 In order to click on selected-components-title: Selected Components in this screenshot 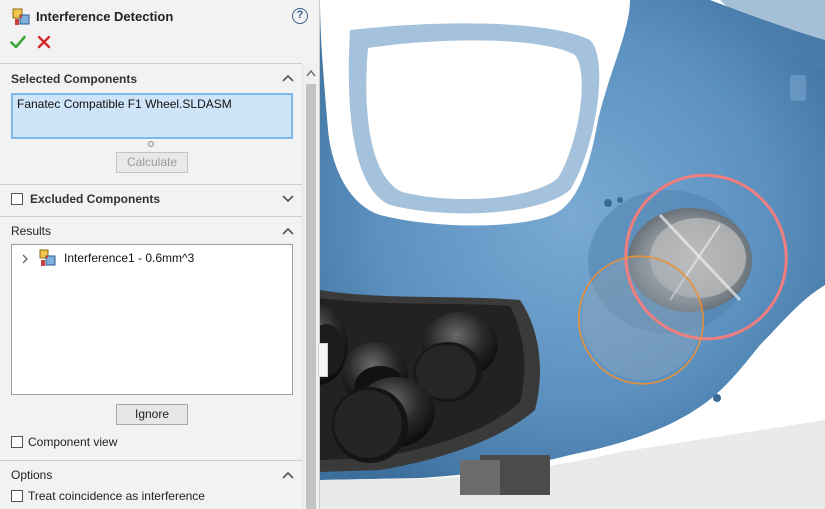, I will do `click(74, 79)`.